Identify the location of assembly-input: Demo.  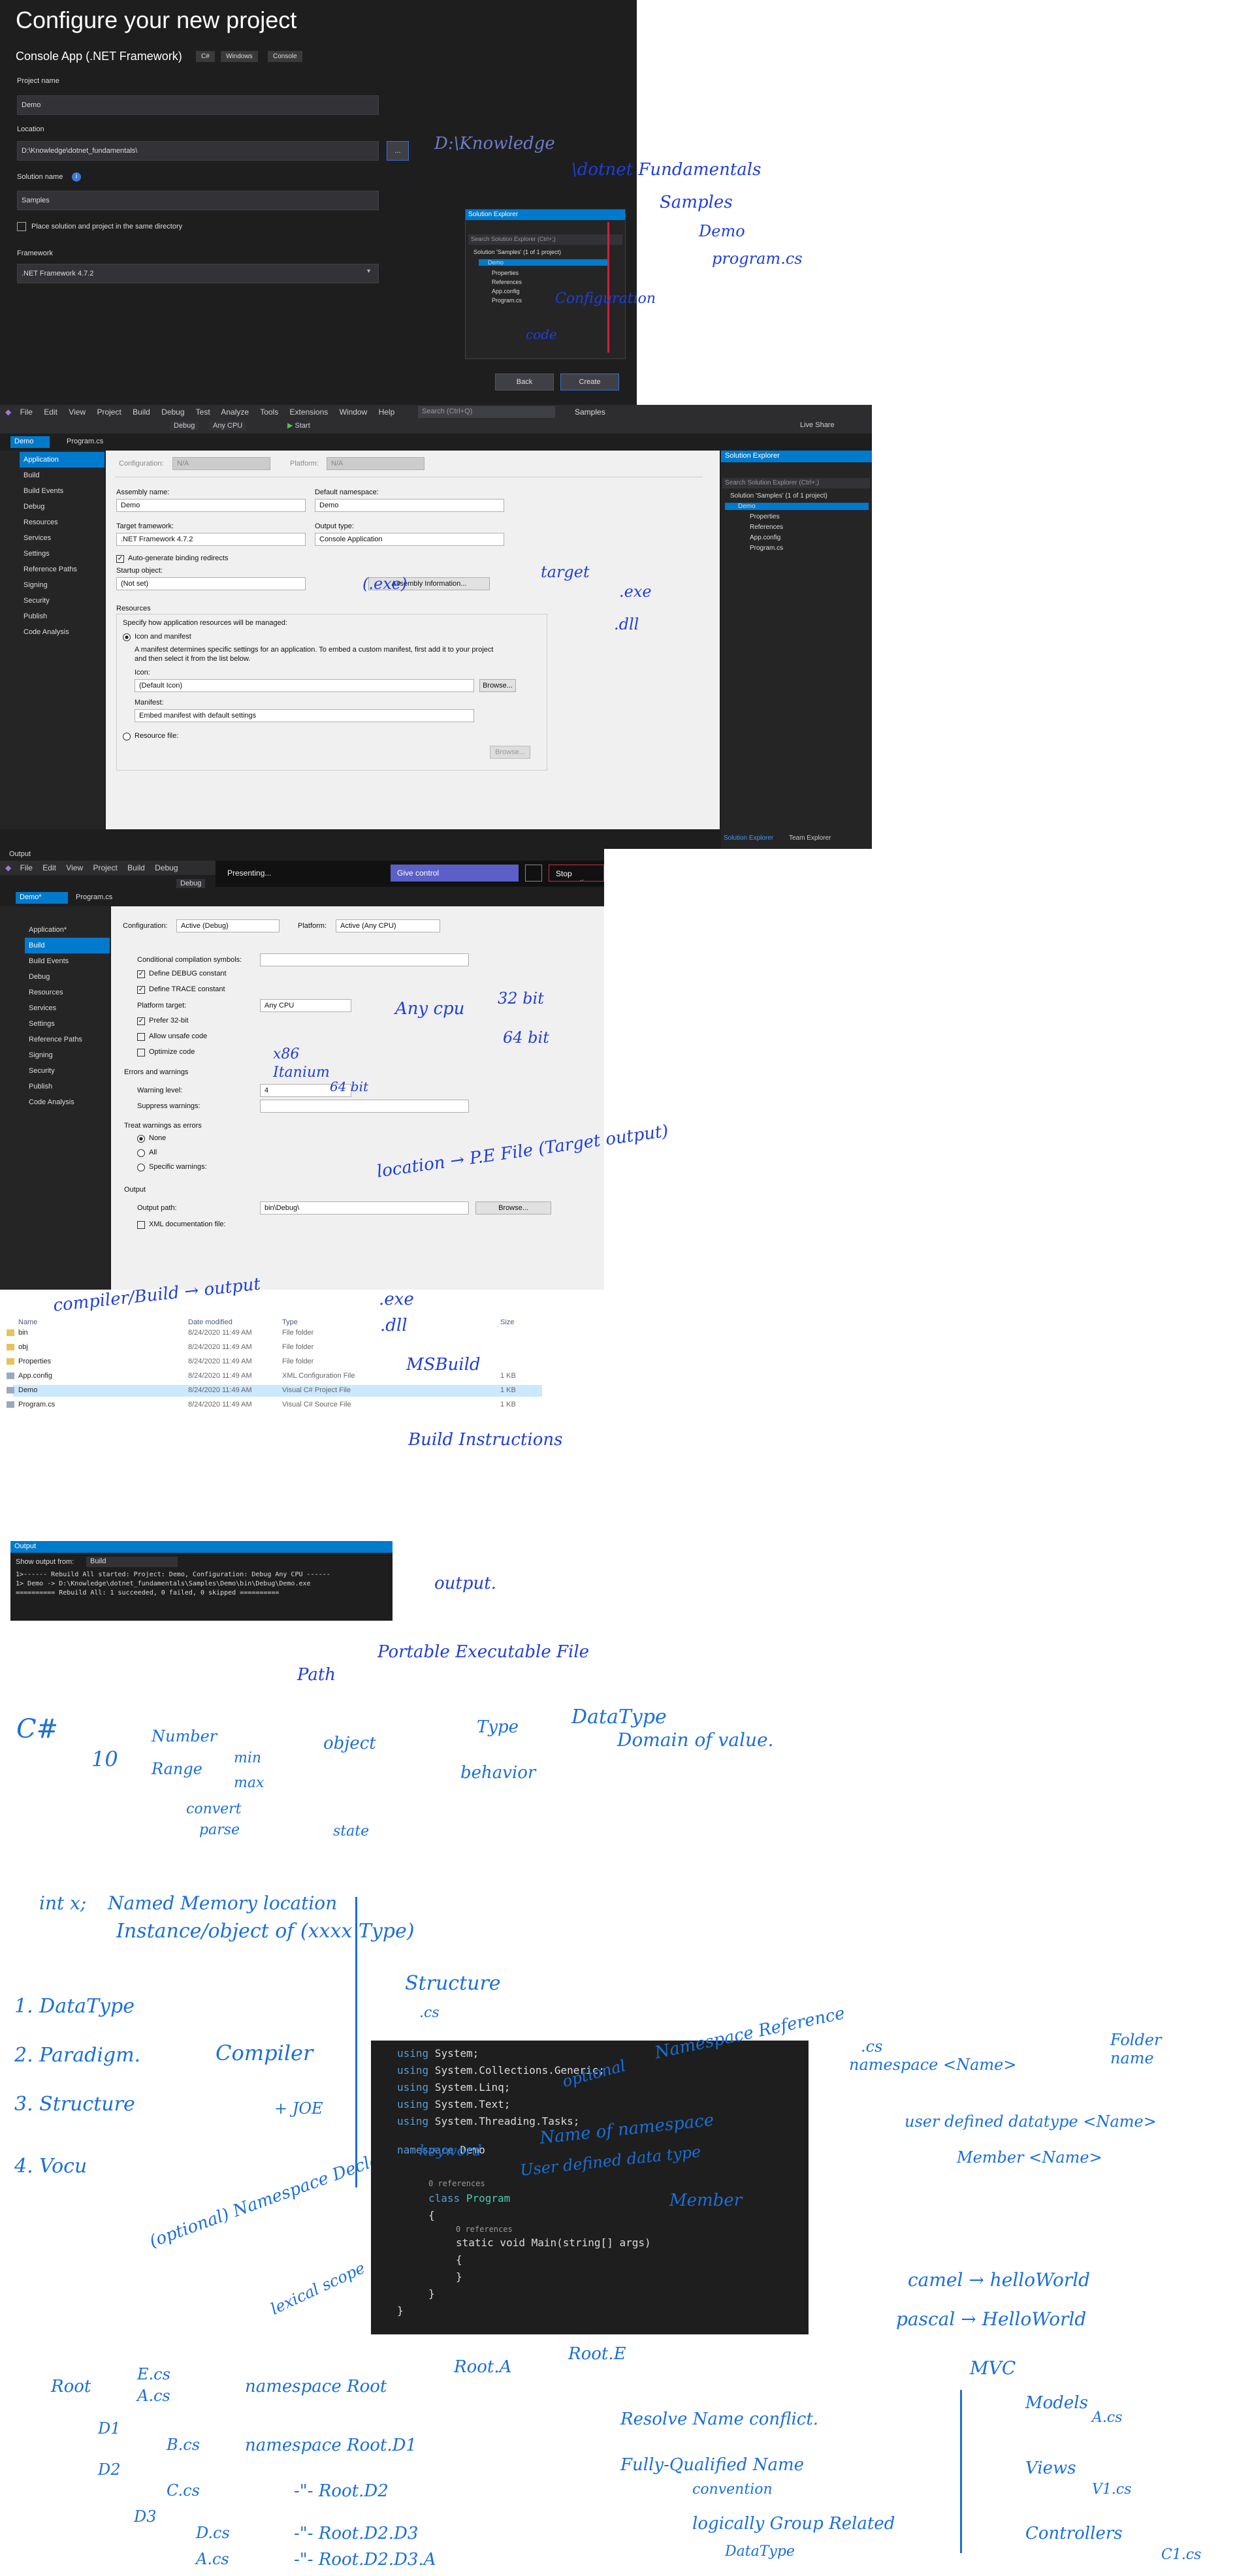
(211, 506).